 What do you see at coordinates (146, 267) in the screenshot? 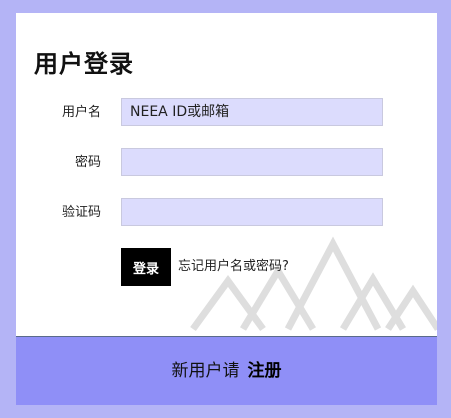
I see `login-button: 登录` at bounding box center [146, 267].